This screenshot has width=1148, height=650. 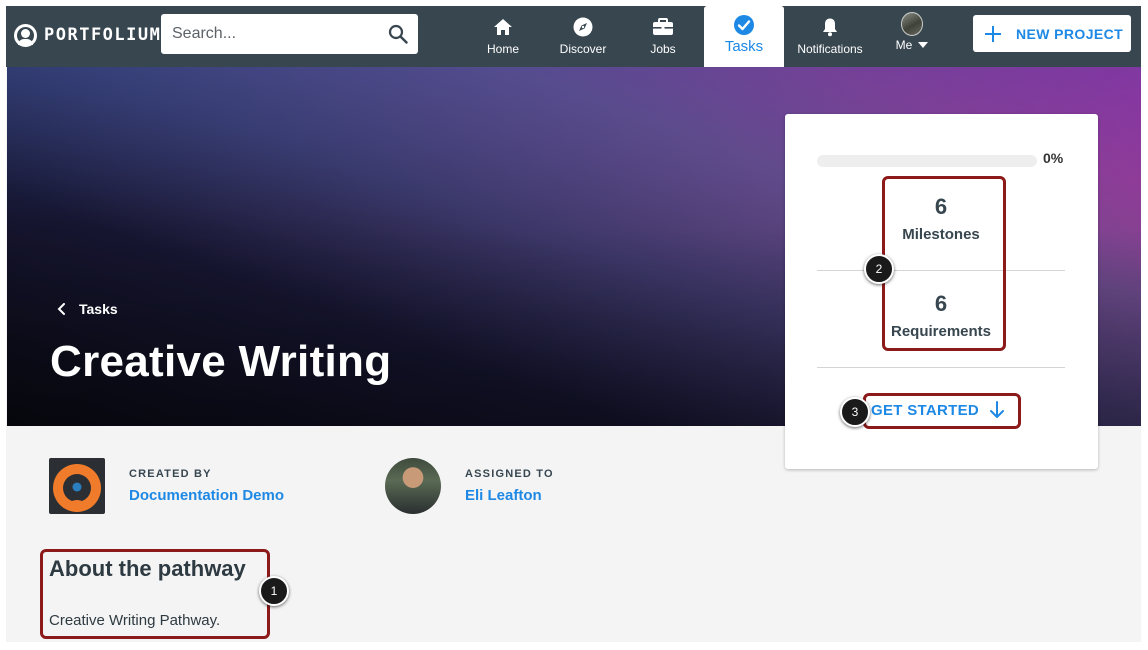 I want to click on nav-tasks: Tasks, so click(x=744, y=36).